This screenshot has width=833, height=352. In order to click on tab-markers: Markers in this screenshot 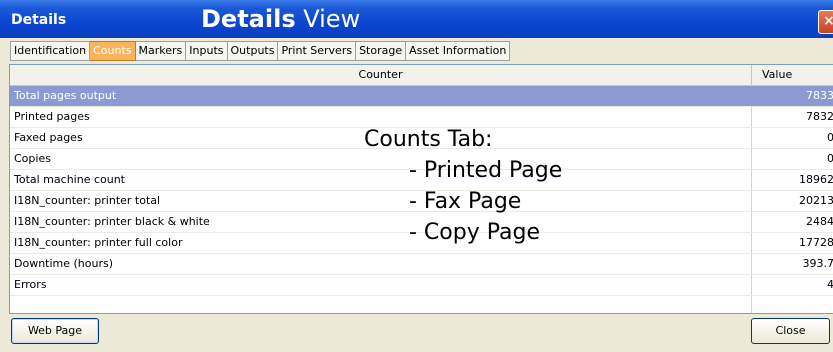, I will do `click(161, 51)`.